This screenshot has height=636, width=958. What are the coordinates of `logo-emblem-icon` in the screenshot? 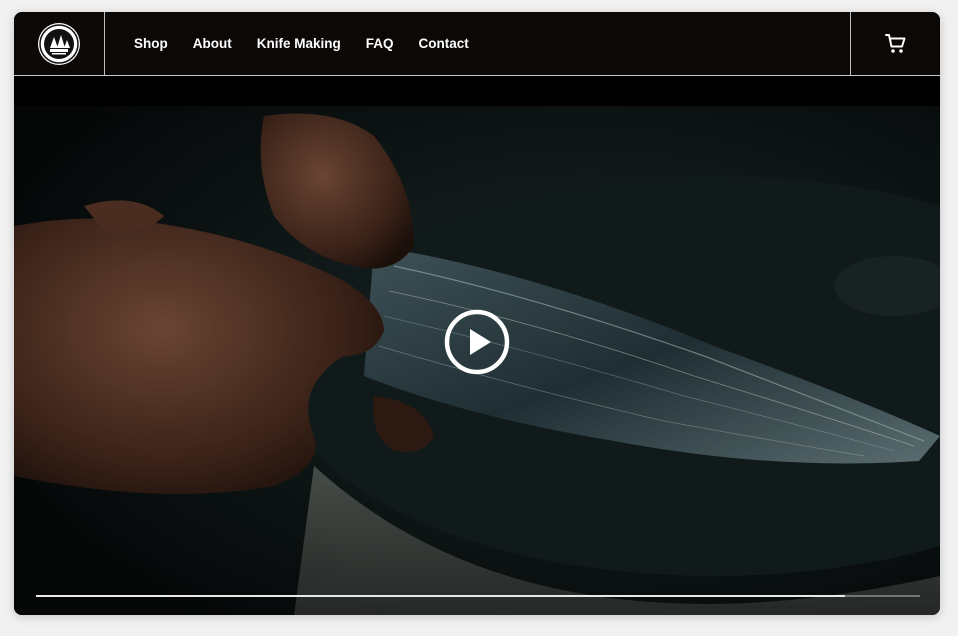 It's located at (59, 43).